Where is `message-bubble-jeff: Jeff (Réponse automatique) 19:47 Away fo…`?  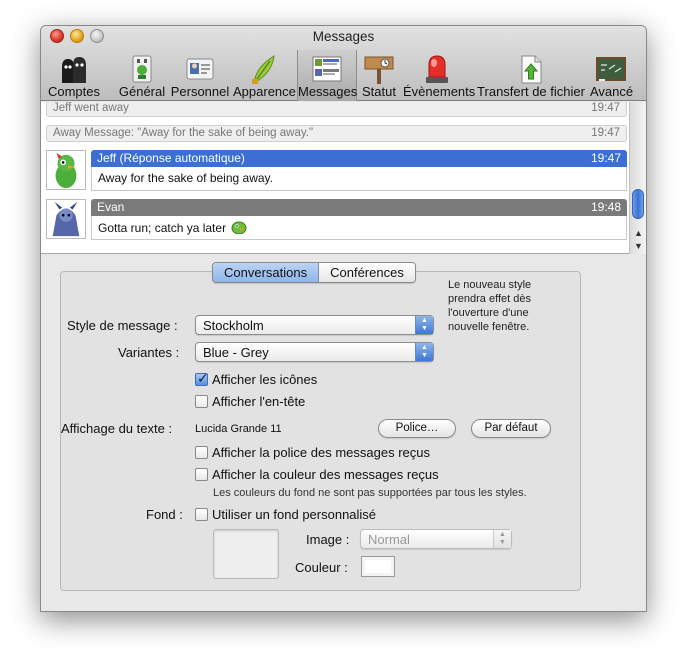
message-bubble-jeff: Jeff (Réponse automatique) 19:47 Away fo… is located at coordinates (336, 170).